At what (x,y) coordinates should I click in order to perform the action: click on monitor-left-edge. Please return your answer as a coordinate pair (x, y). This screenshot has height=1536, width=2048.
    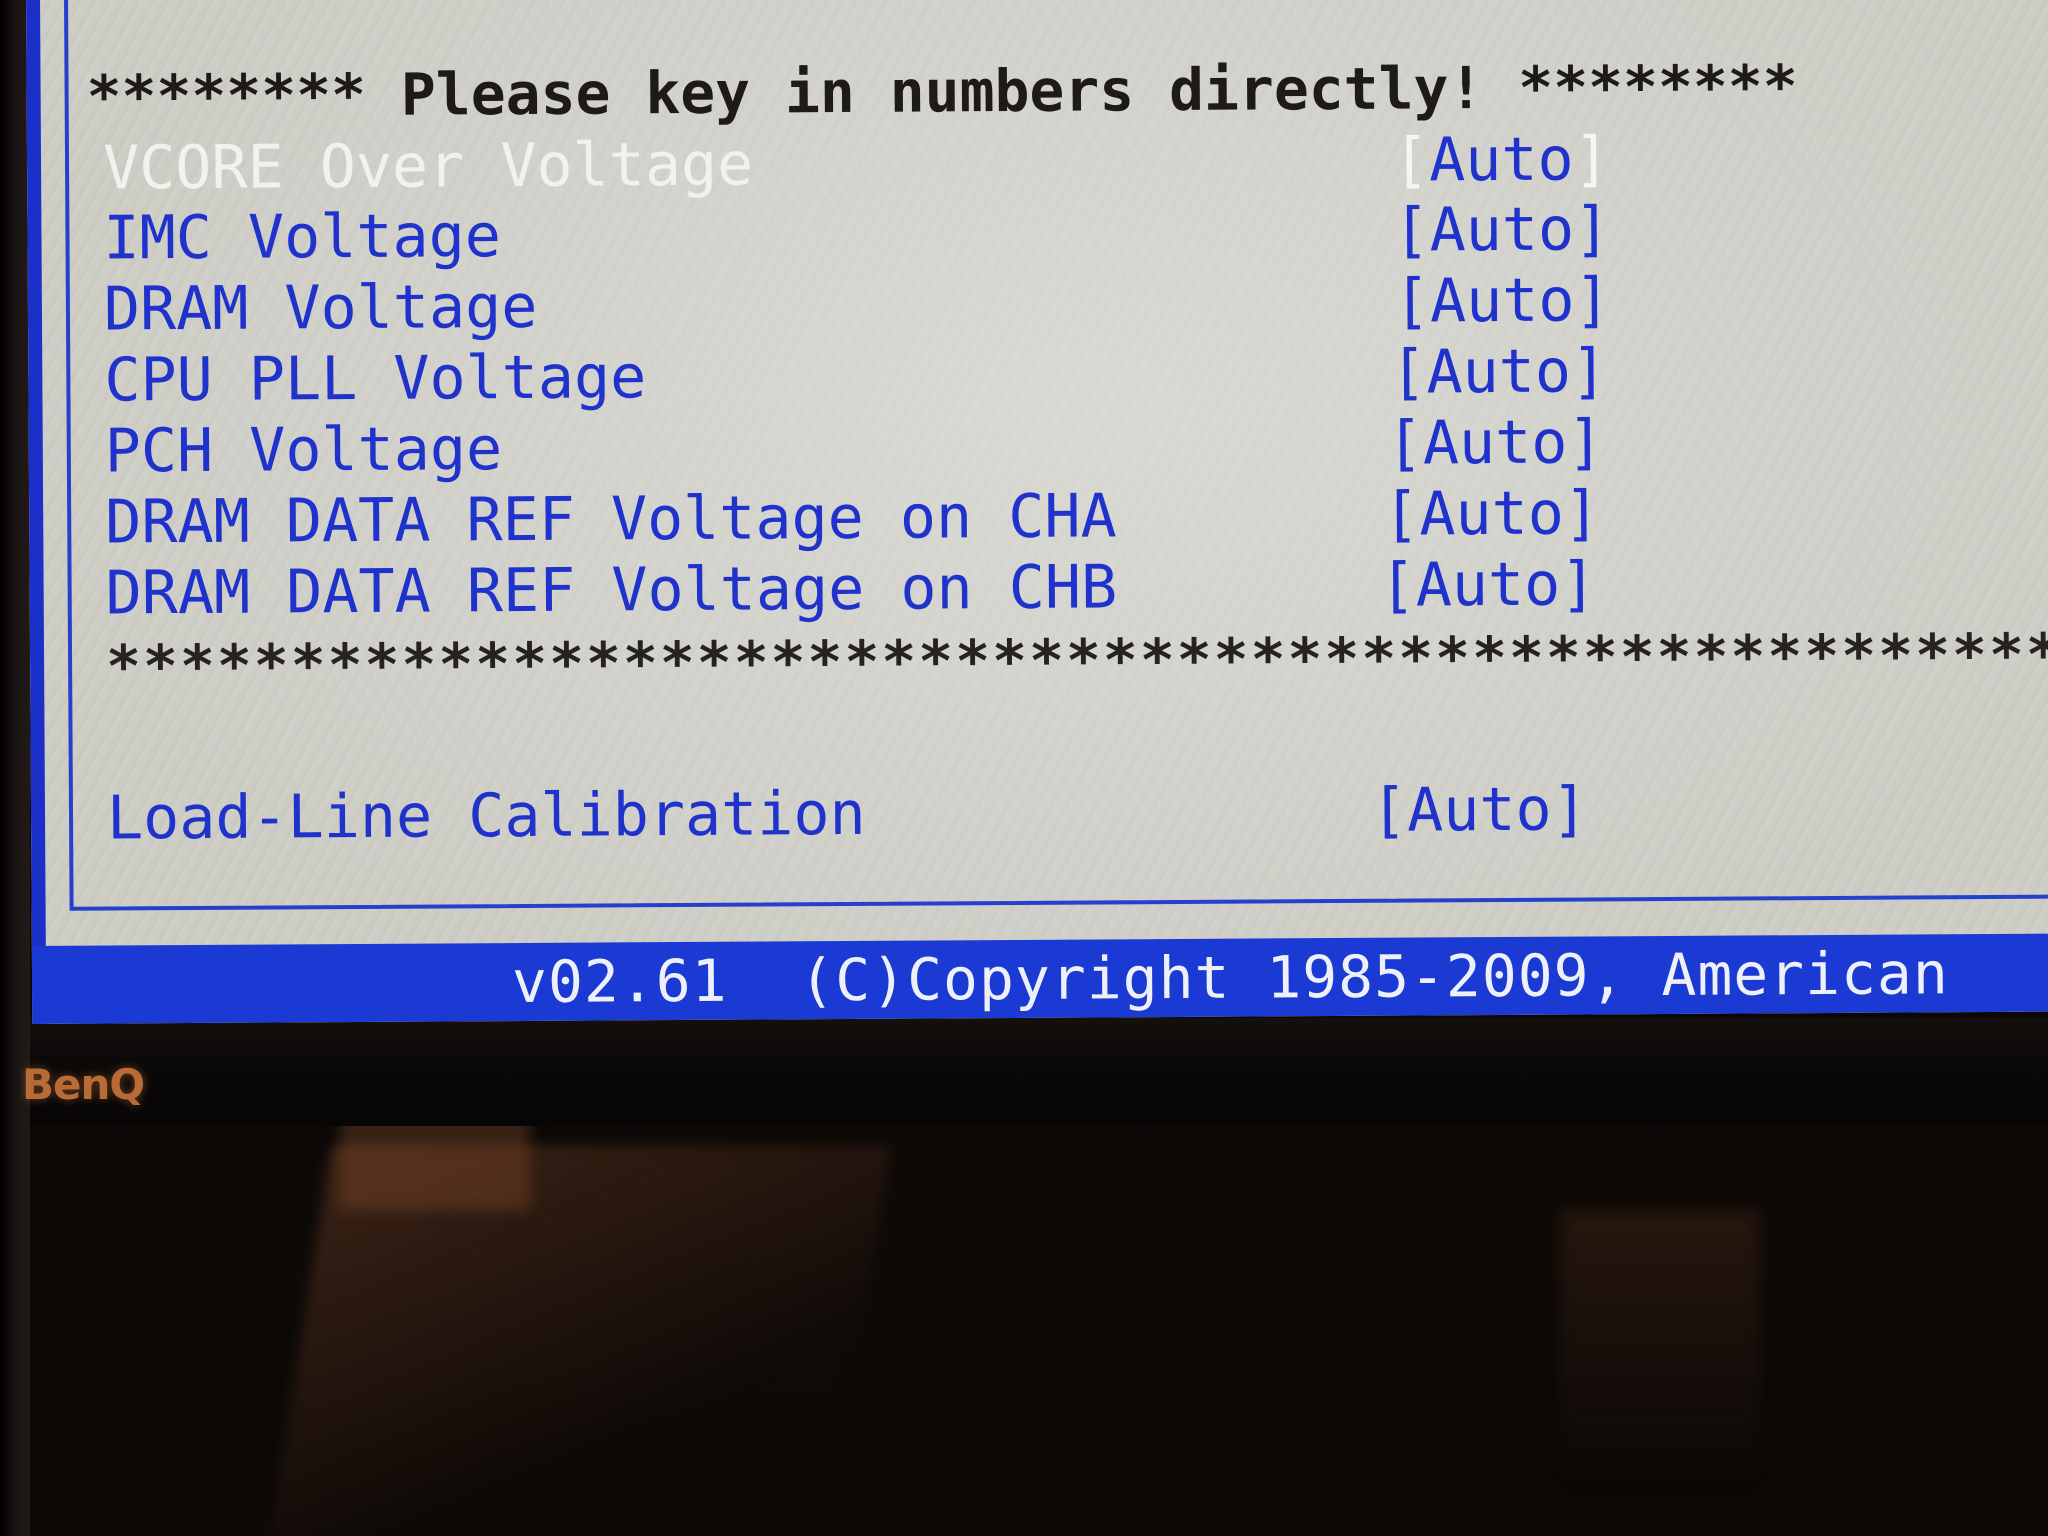
    Looking at the image, I should click on (15, 768).